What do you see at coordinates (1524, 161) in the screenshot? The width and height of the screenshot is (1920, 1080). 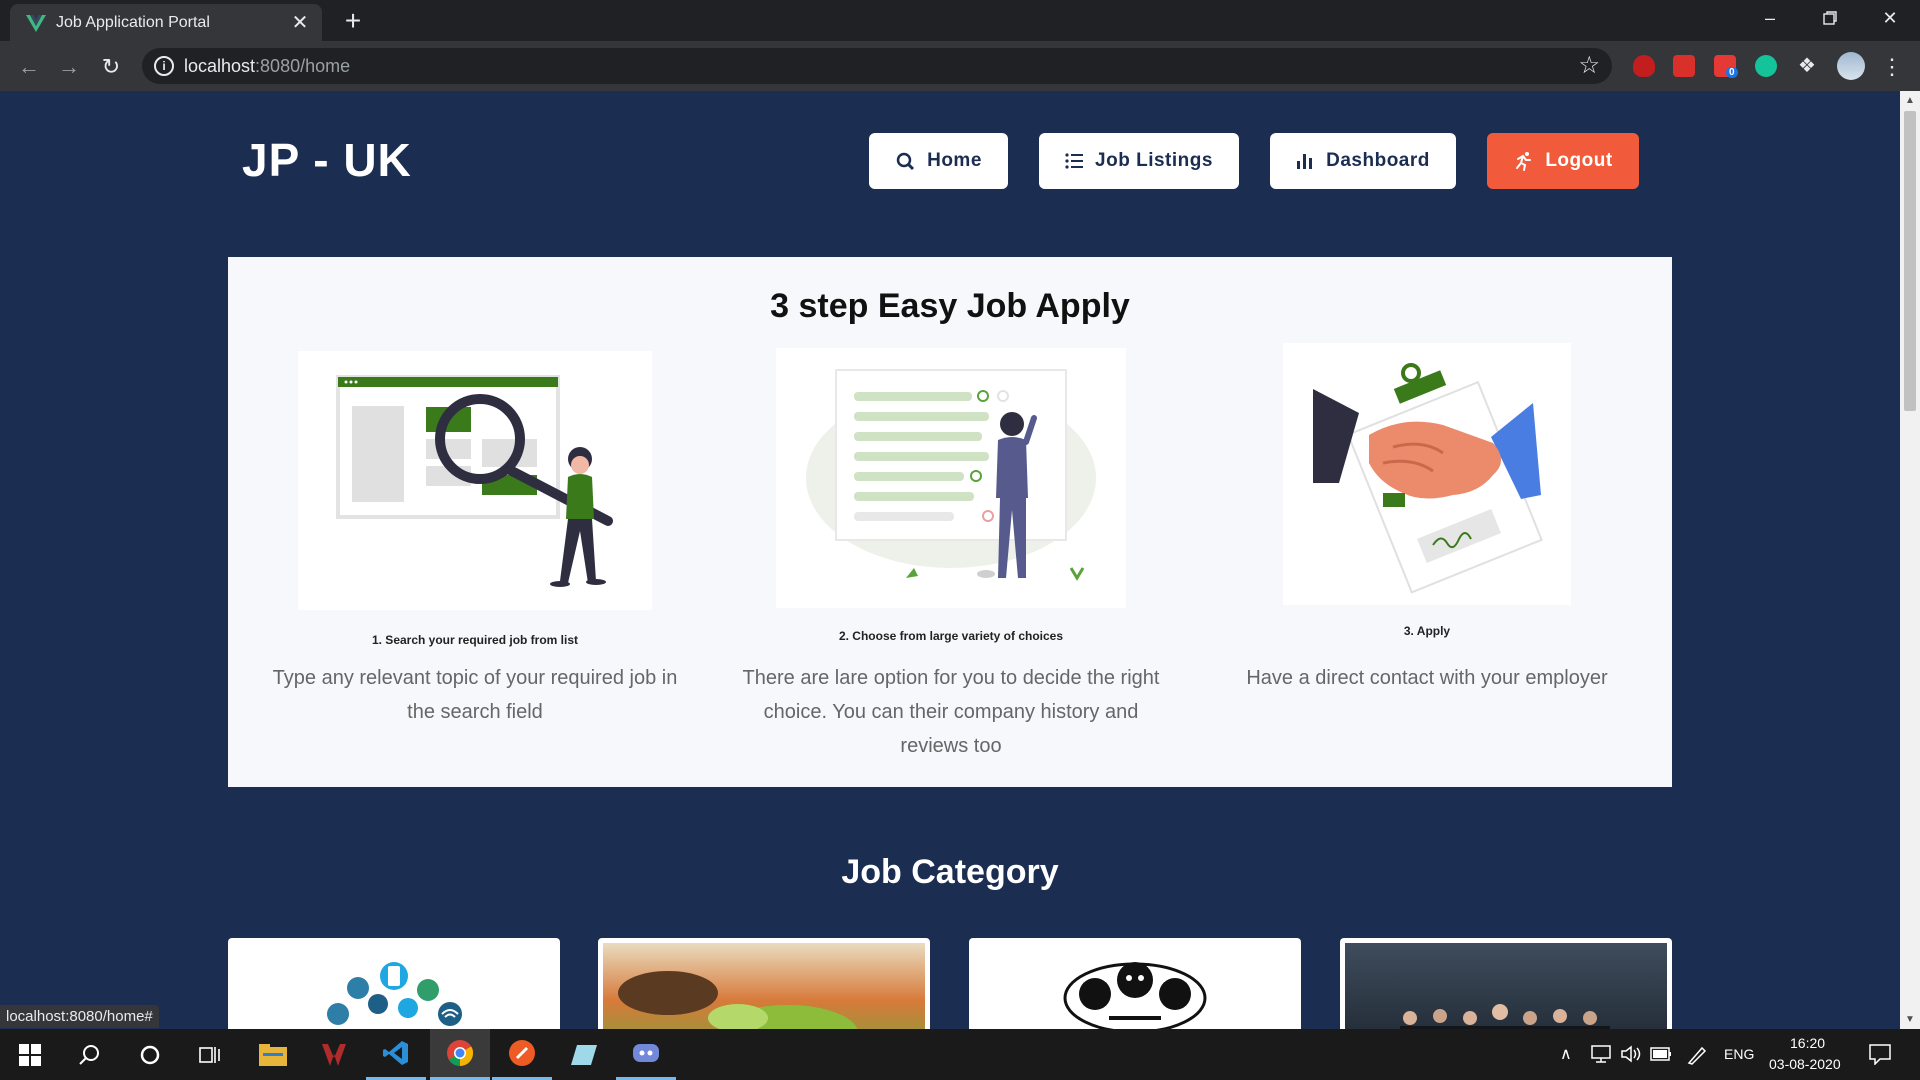 I see `running-person-icon` at bounding box center [1524, 161].